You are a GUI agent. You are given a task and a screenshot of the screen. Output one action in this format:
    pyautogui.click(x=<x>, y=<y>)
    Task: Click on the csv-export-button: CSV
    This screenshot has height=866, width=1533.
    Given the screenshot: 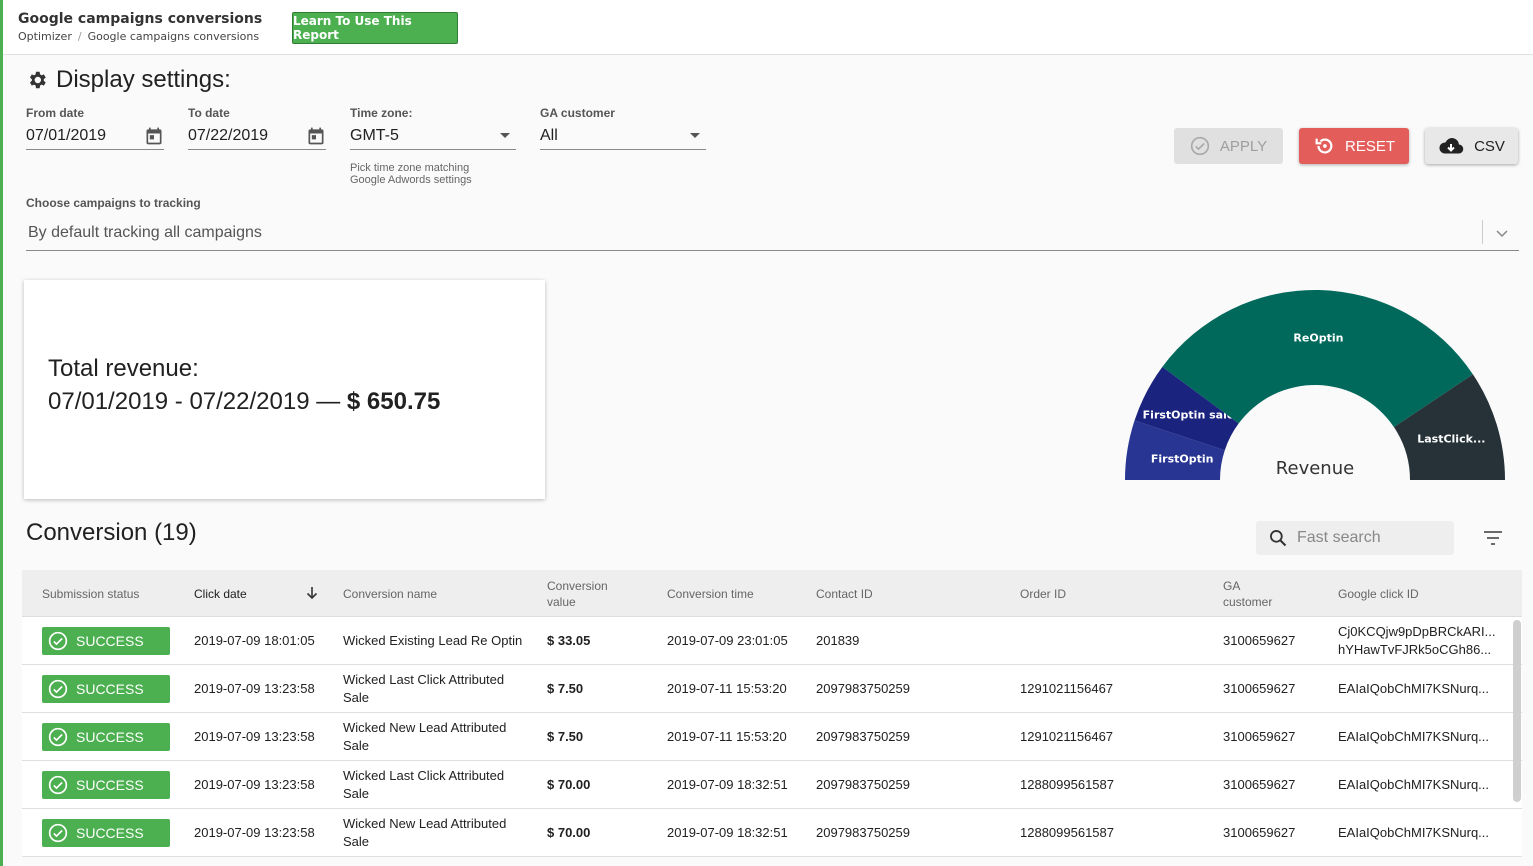 What is the action you would take?
    pyautogui.click(x=1471, y=146)
    